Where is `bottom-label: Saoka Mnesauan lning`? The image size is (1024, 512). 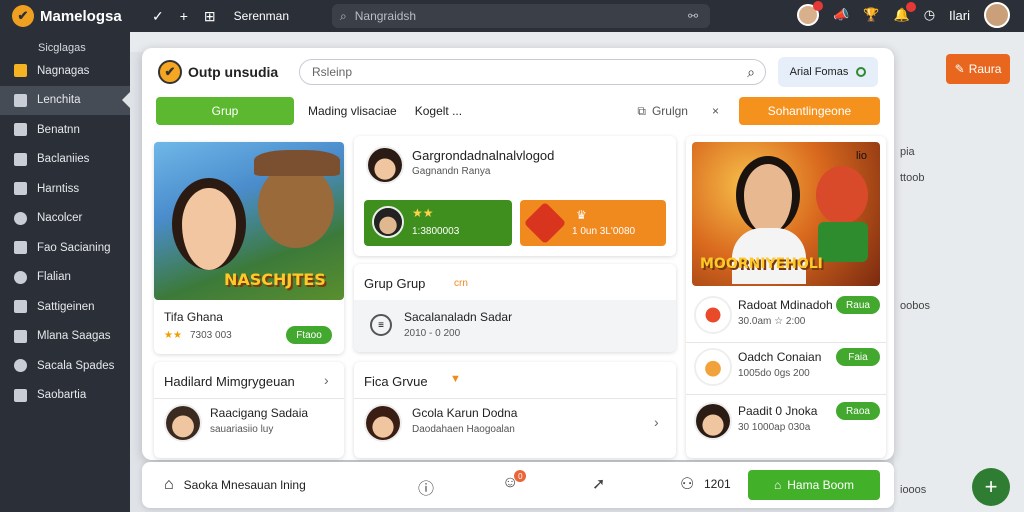 bottom-label: Saoka Mnesauan lning is located at coordinates (245, 485).